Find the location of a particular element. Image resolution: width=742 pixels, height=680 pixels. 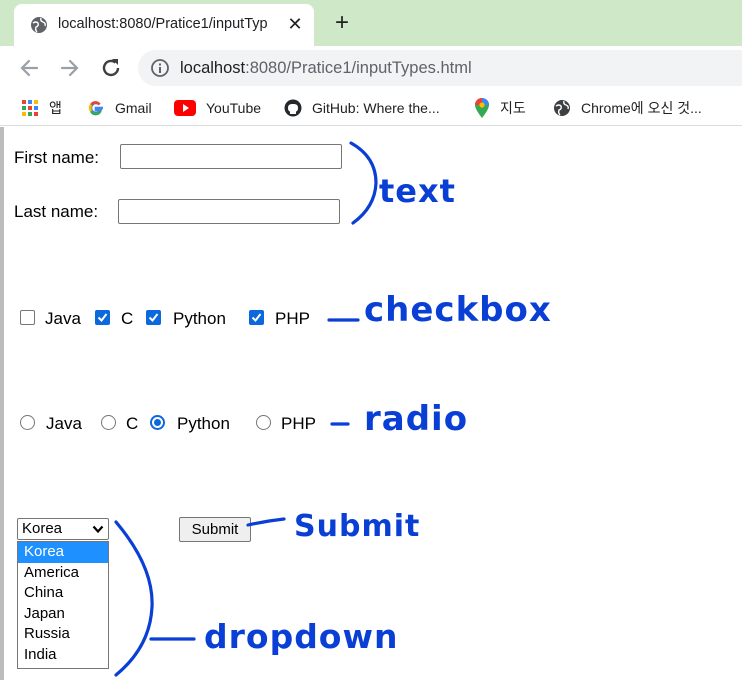

last-name-label: Last name: is located at coordinates (56, 211).